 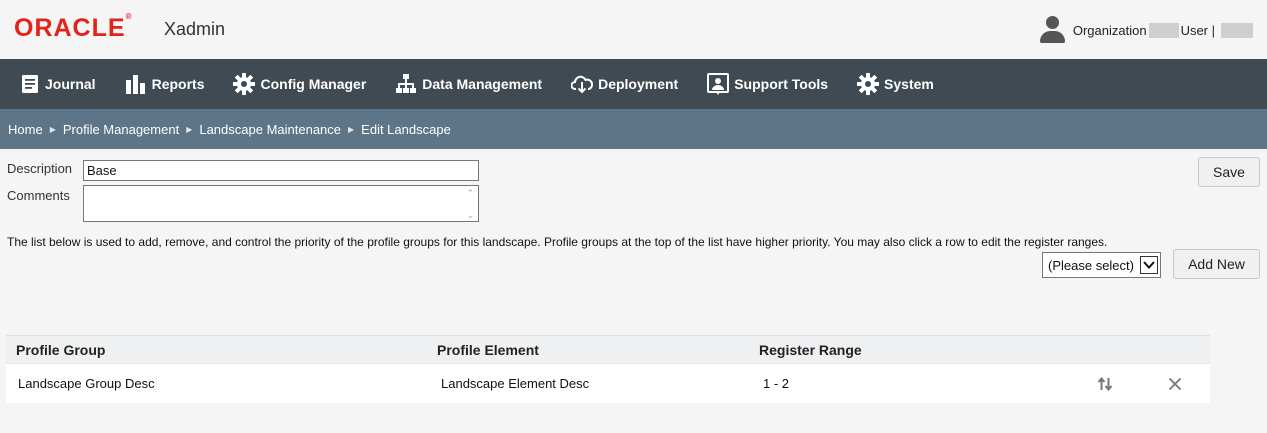 What do you see at coordinates (1052, 30) in the screenshot?
I see `user-avatar-icon` at bounding box center [1052, 30].